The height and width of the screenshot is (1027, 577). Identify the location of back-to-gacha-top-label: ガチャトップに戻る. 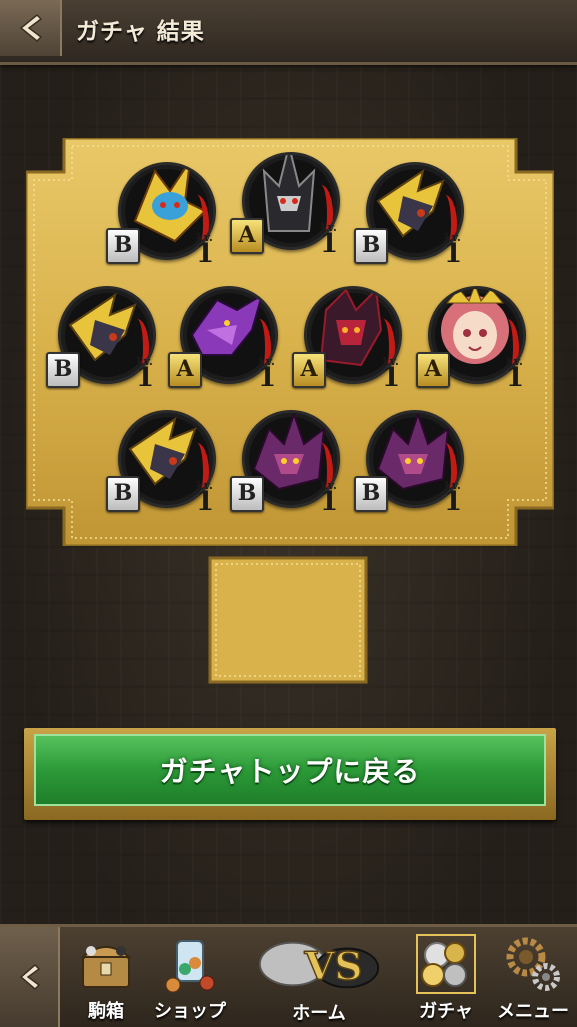
(290, 771).